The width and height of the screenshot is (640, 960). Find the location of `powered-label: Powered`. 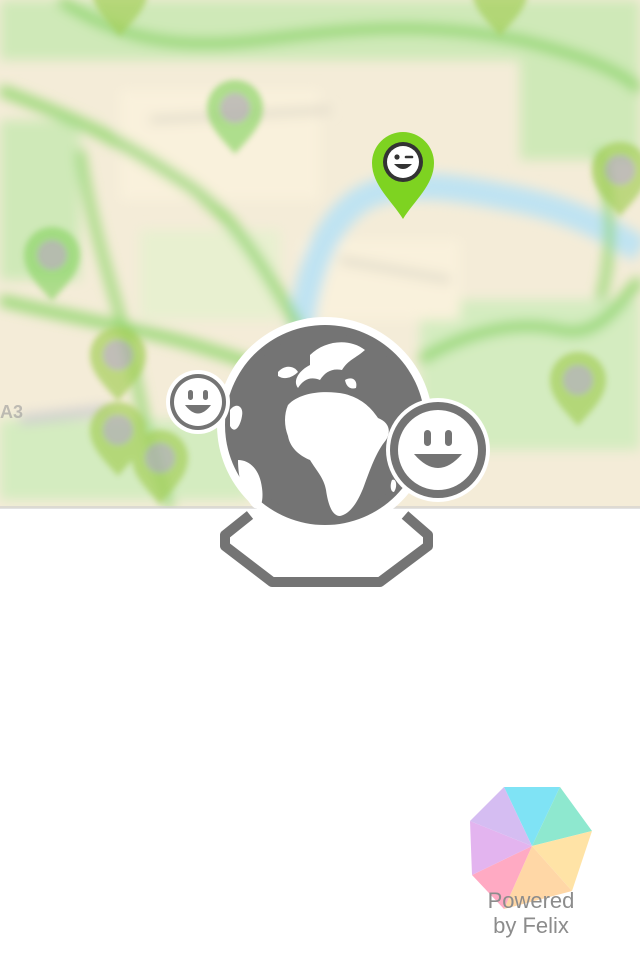

powered-label: Powered is located at coordinates (531, 900).